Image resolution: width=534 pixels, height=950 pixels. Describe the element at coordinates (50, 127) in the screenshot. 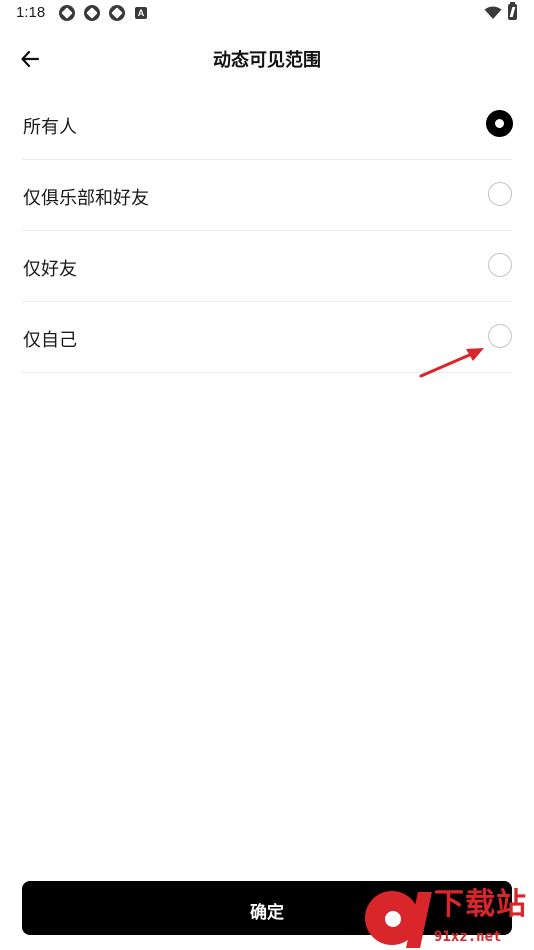

I see `option-label: 所有人` at that location.